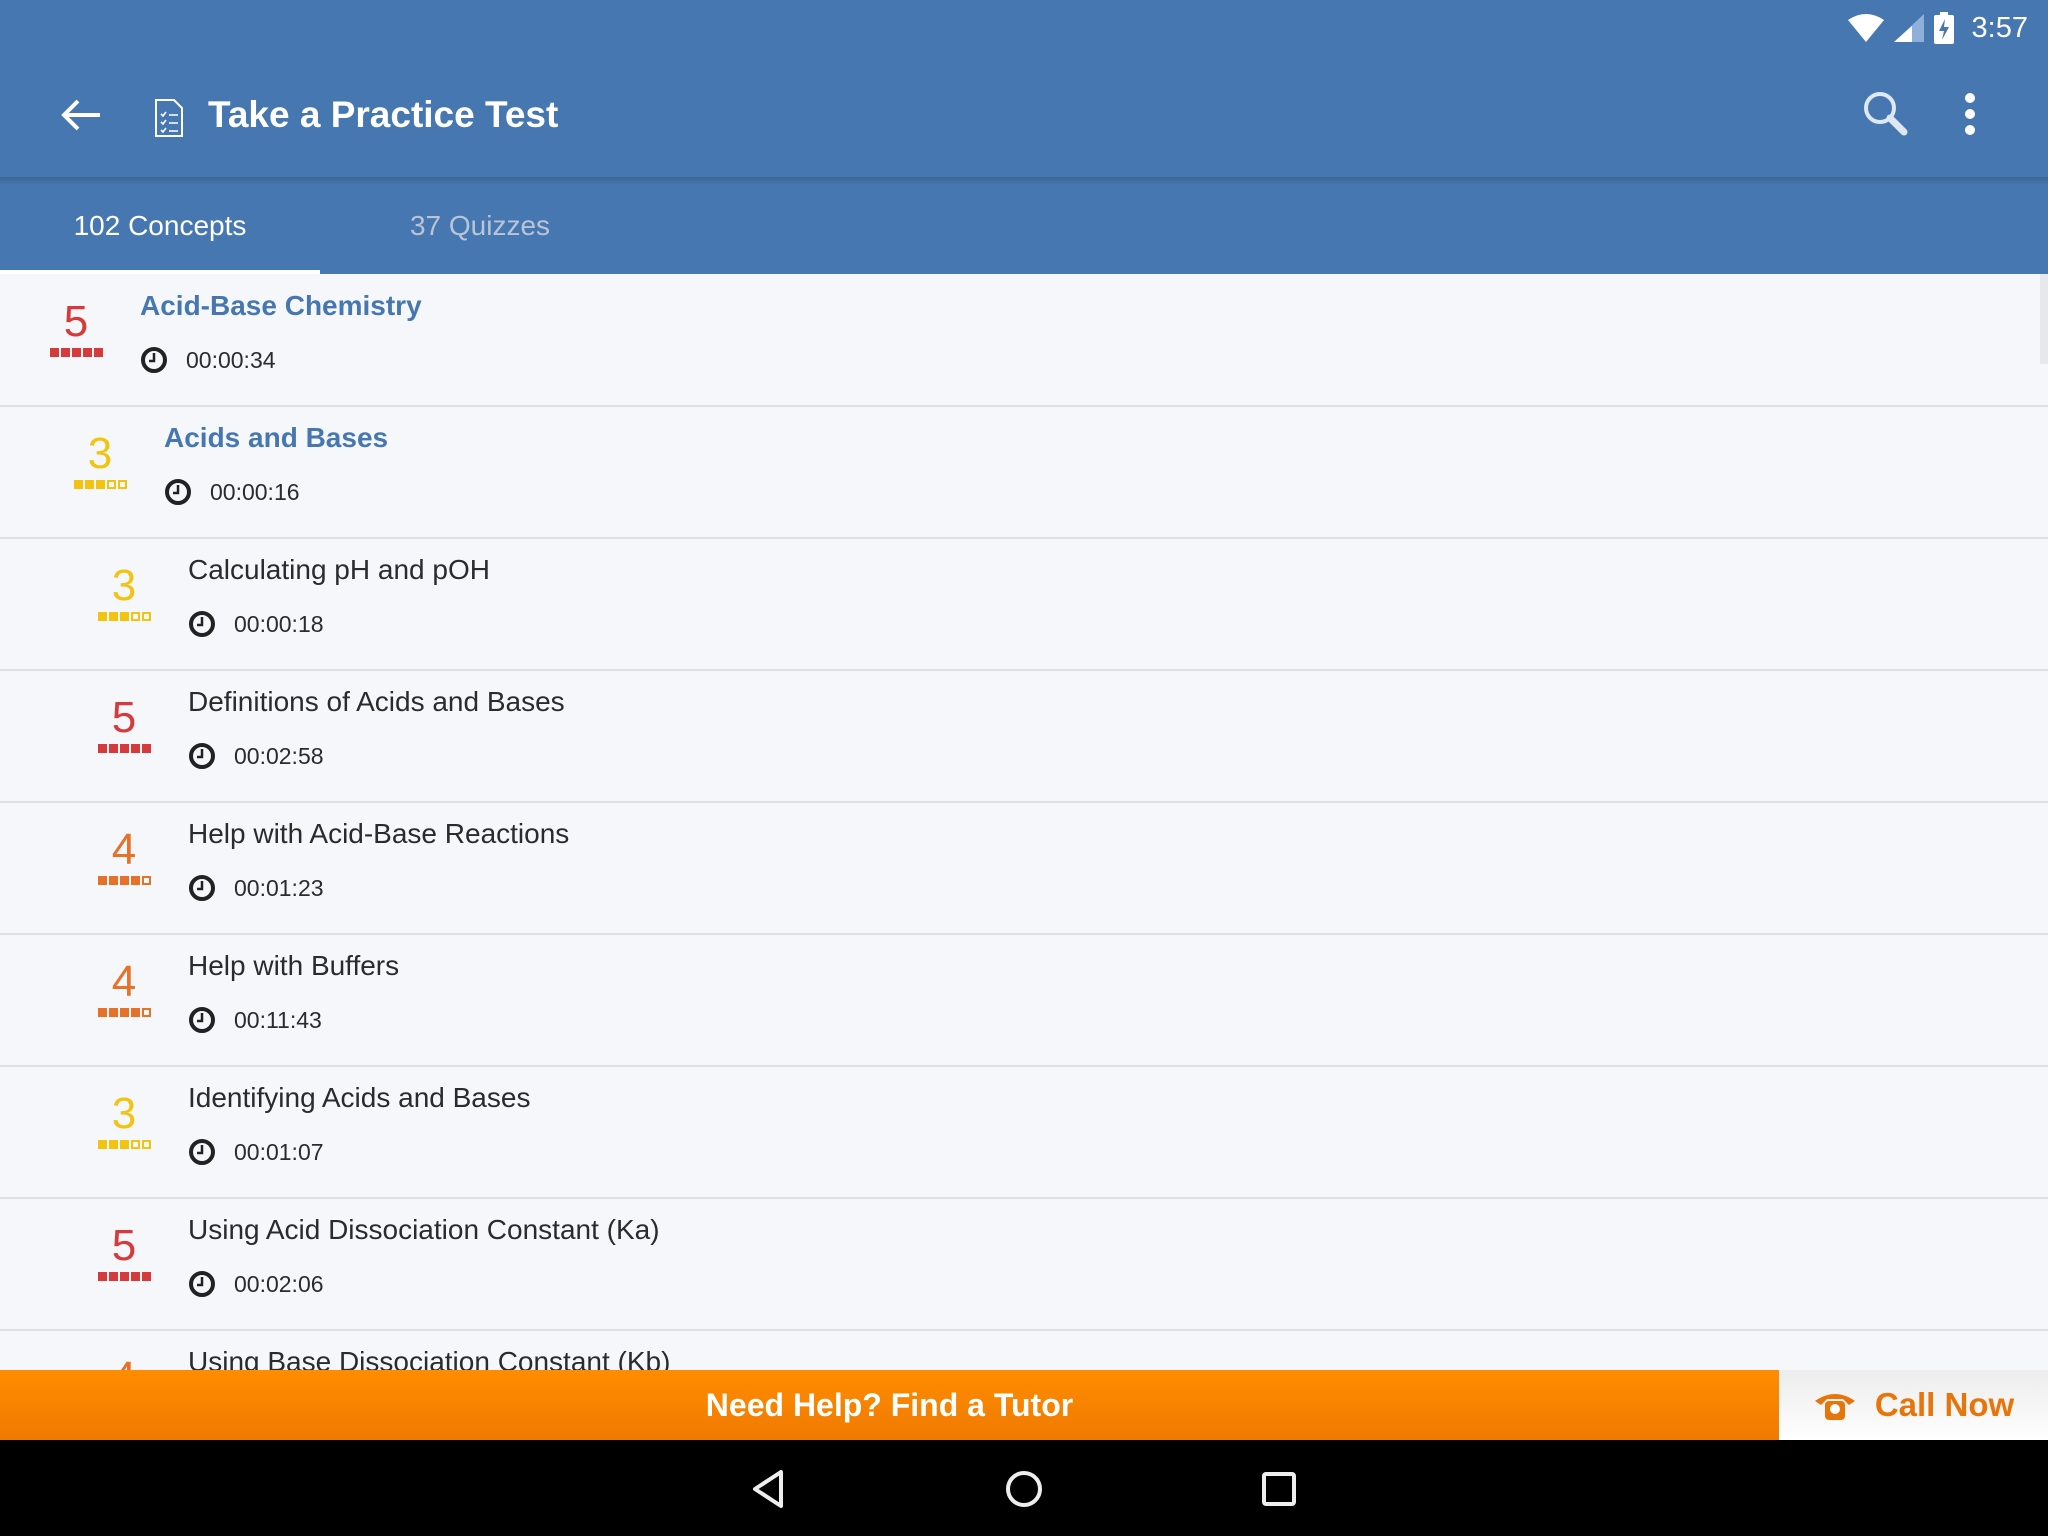 The width and height of the screenshot is (2048, 1536). Describe the element at coordinates (1024, 115) in the screenshot. I see `toolbar: Take a Practice Test` at that location.